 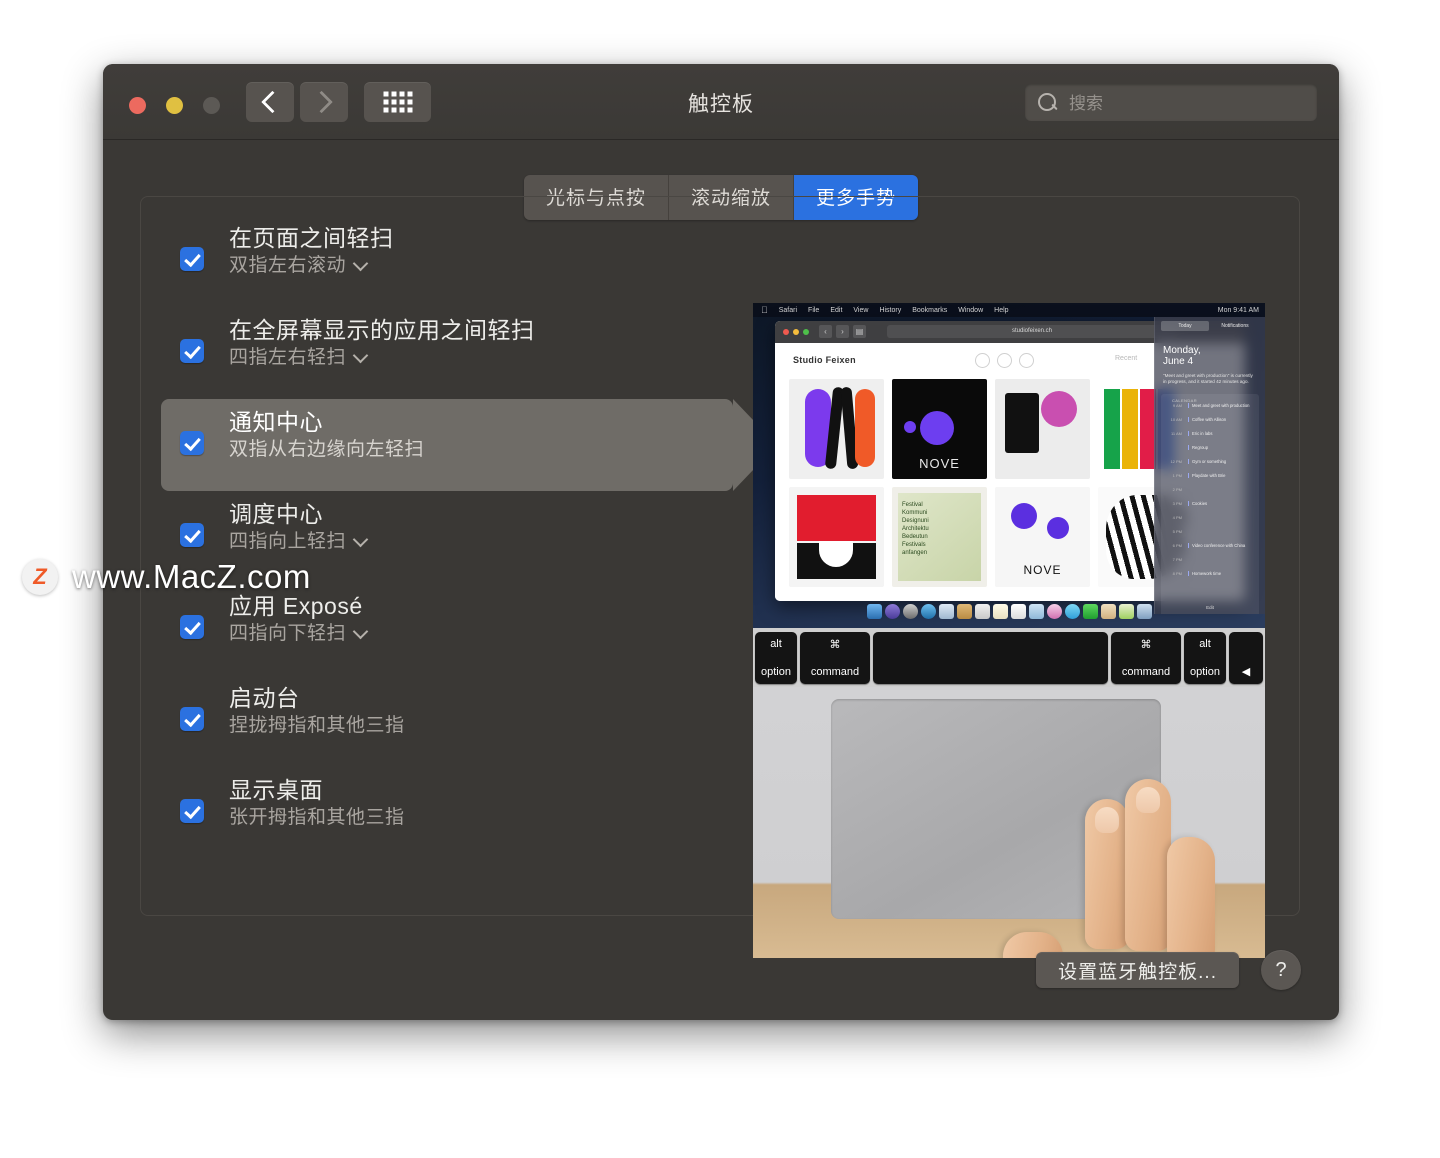 What do you see at coordinates (1221, 475) in the screenshot?
I see `calendar-event-title: Playdate with Brie` at bounding box center [1221, 475].